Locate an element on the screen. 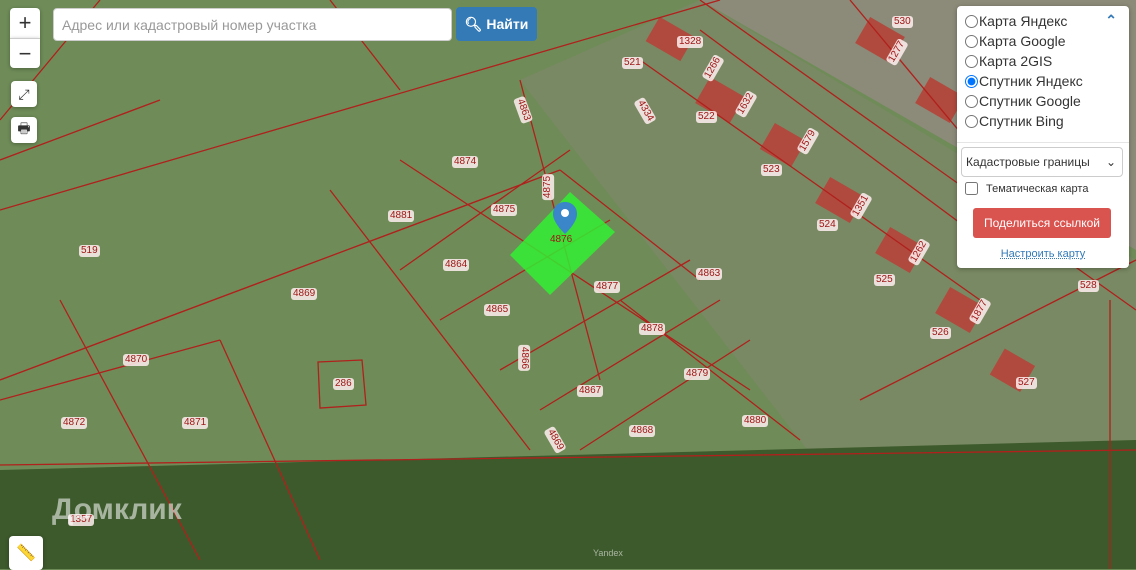  parcel-number-label: 526 is located at coordinates (940, 333).